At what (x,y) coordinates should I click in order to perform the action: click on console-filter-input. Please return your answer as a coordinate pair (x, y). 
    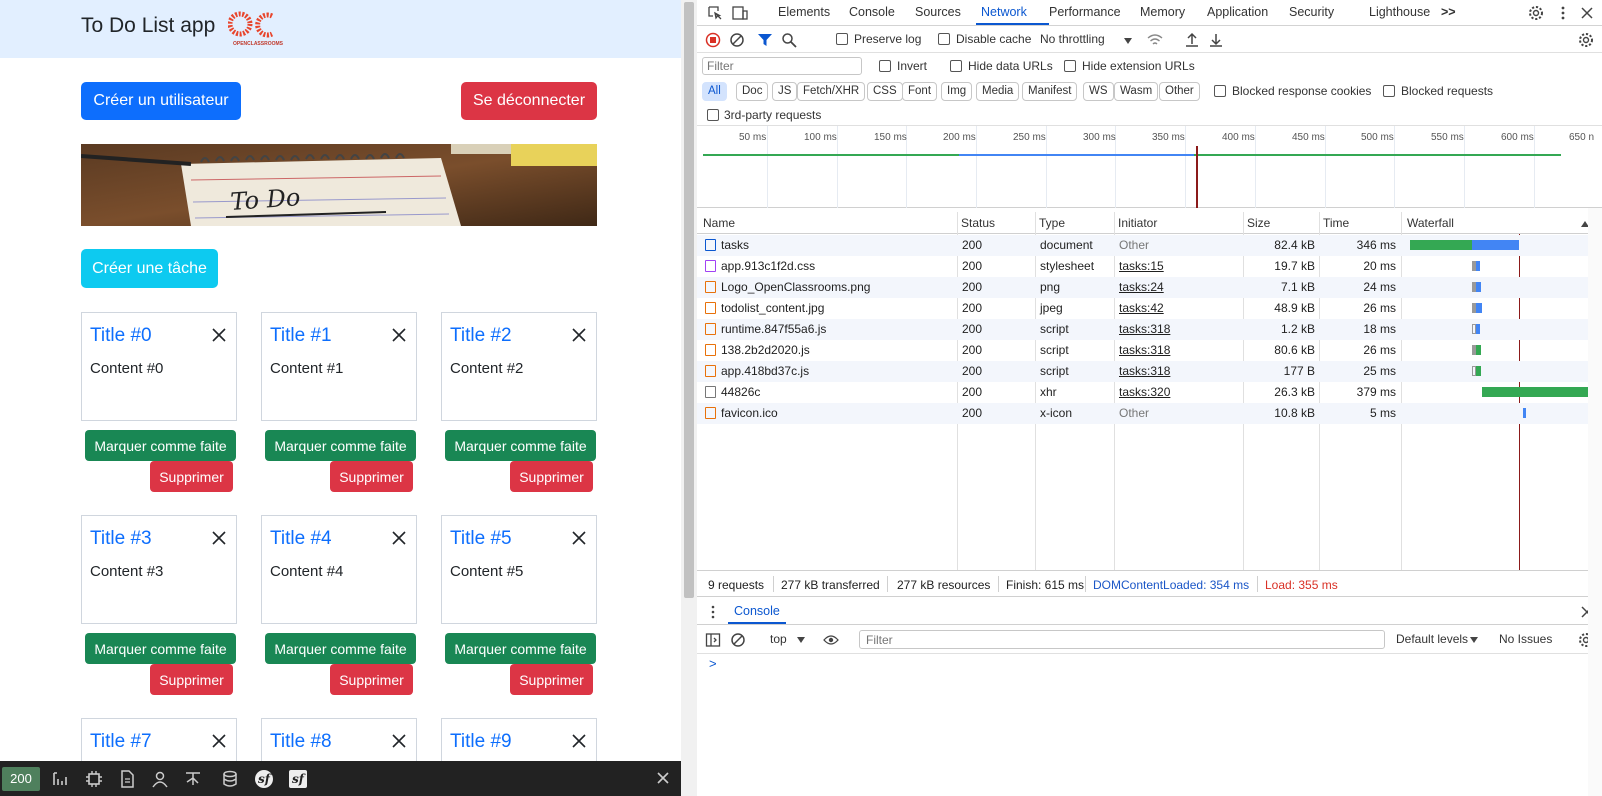
    Looking at the image, I should click on (1122, 639).